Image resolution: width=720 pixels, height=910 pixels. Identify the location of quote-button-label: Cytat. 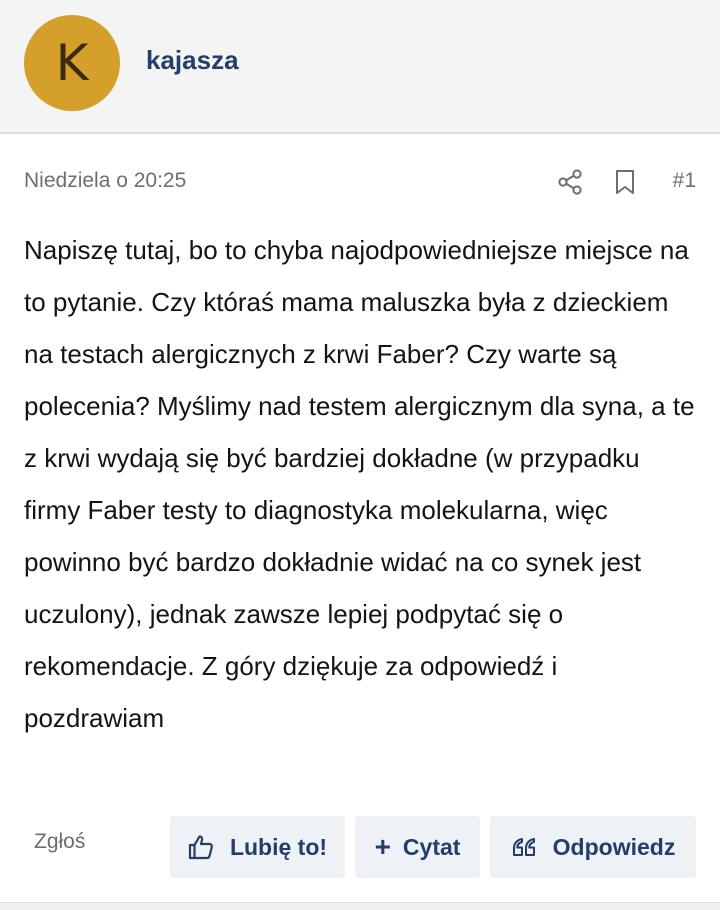
(431, 846).